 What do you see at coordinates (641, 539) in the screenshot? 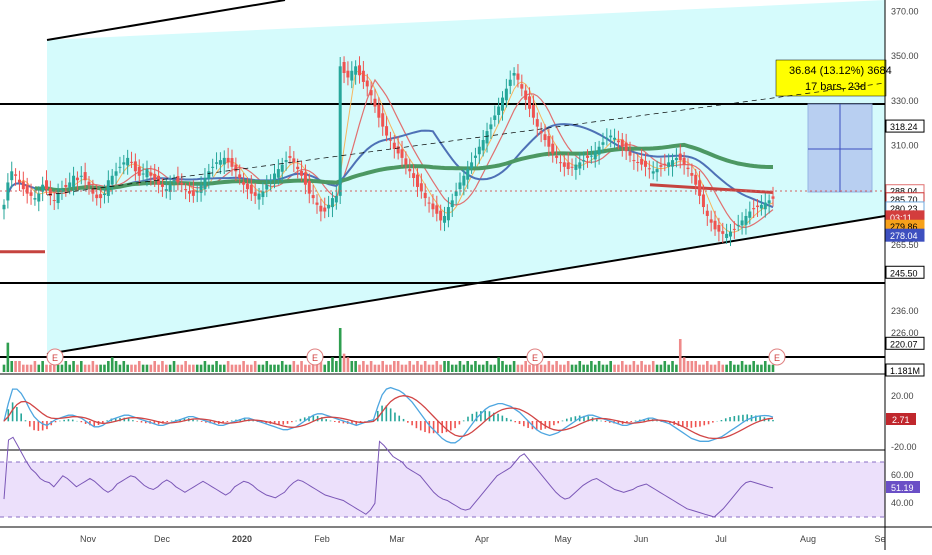
I see `time-tick-label: Jun` at bounding box center [641, 539].